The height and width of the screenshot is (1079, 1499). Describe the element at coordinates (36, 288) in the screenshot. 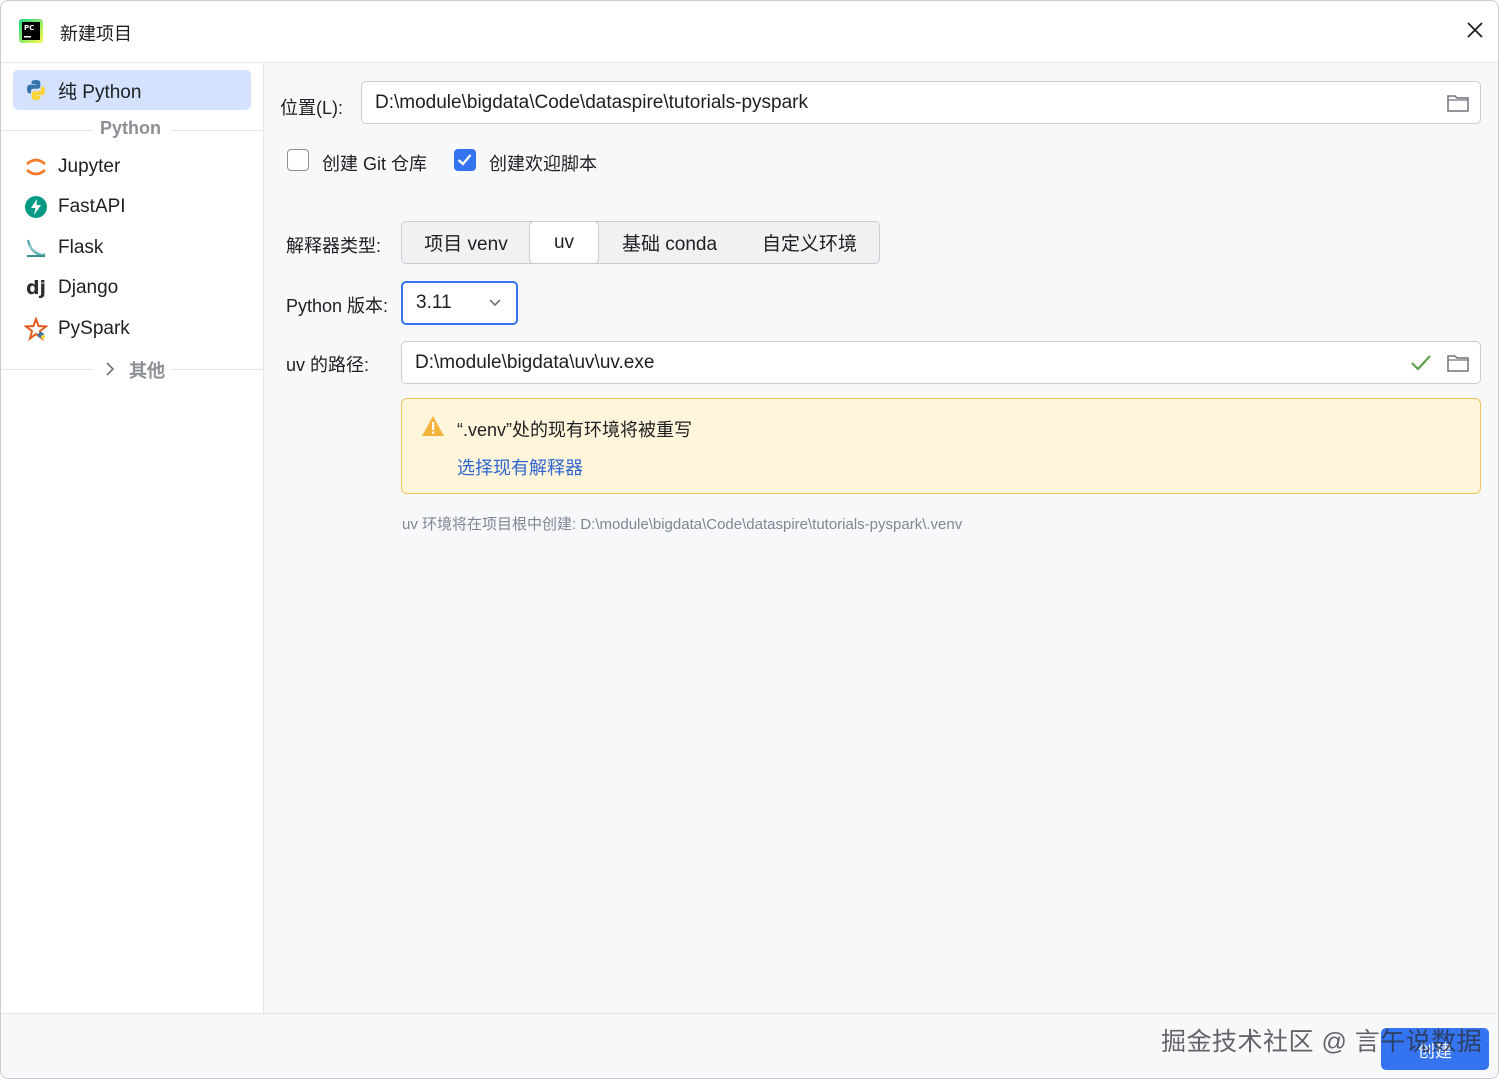

I see `django-icon: dj` at that location.